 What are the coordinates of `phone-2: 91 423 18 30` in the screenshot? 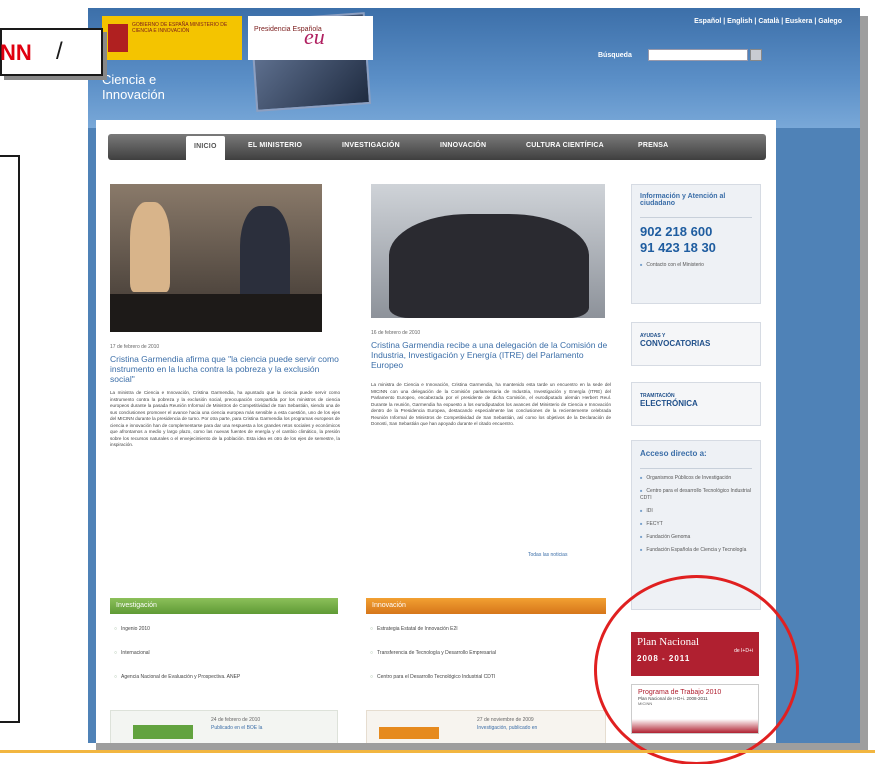 It's located at (678, 247).